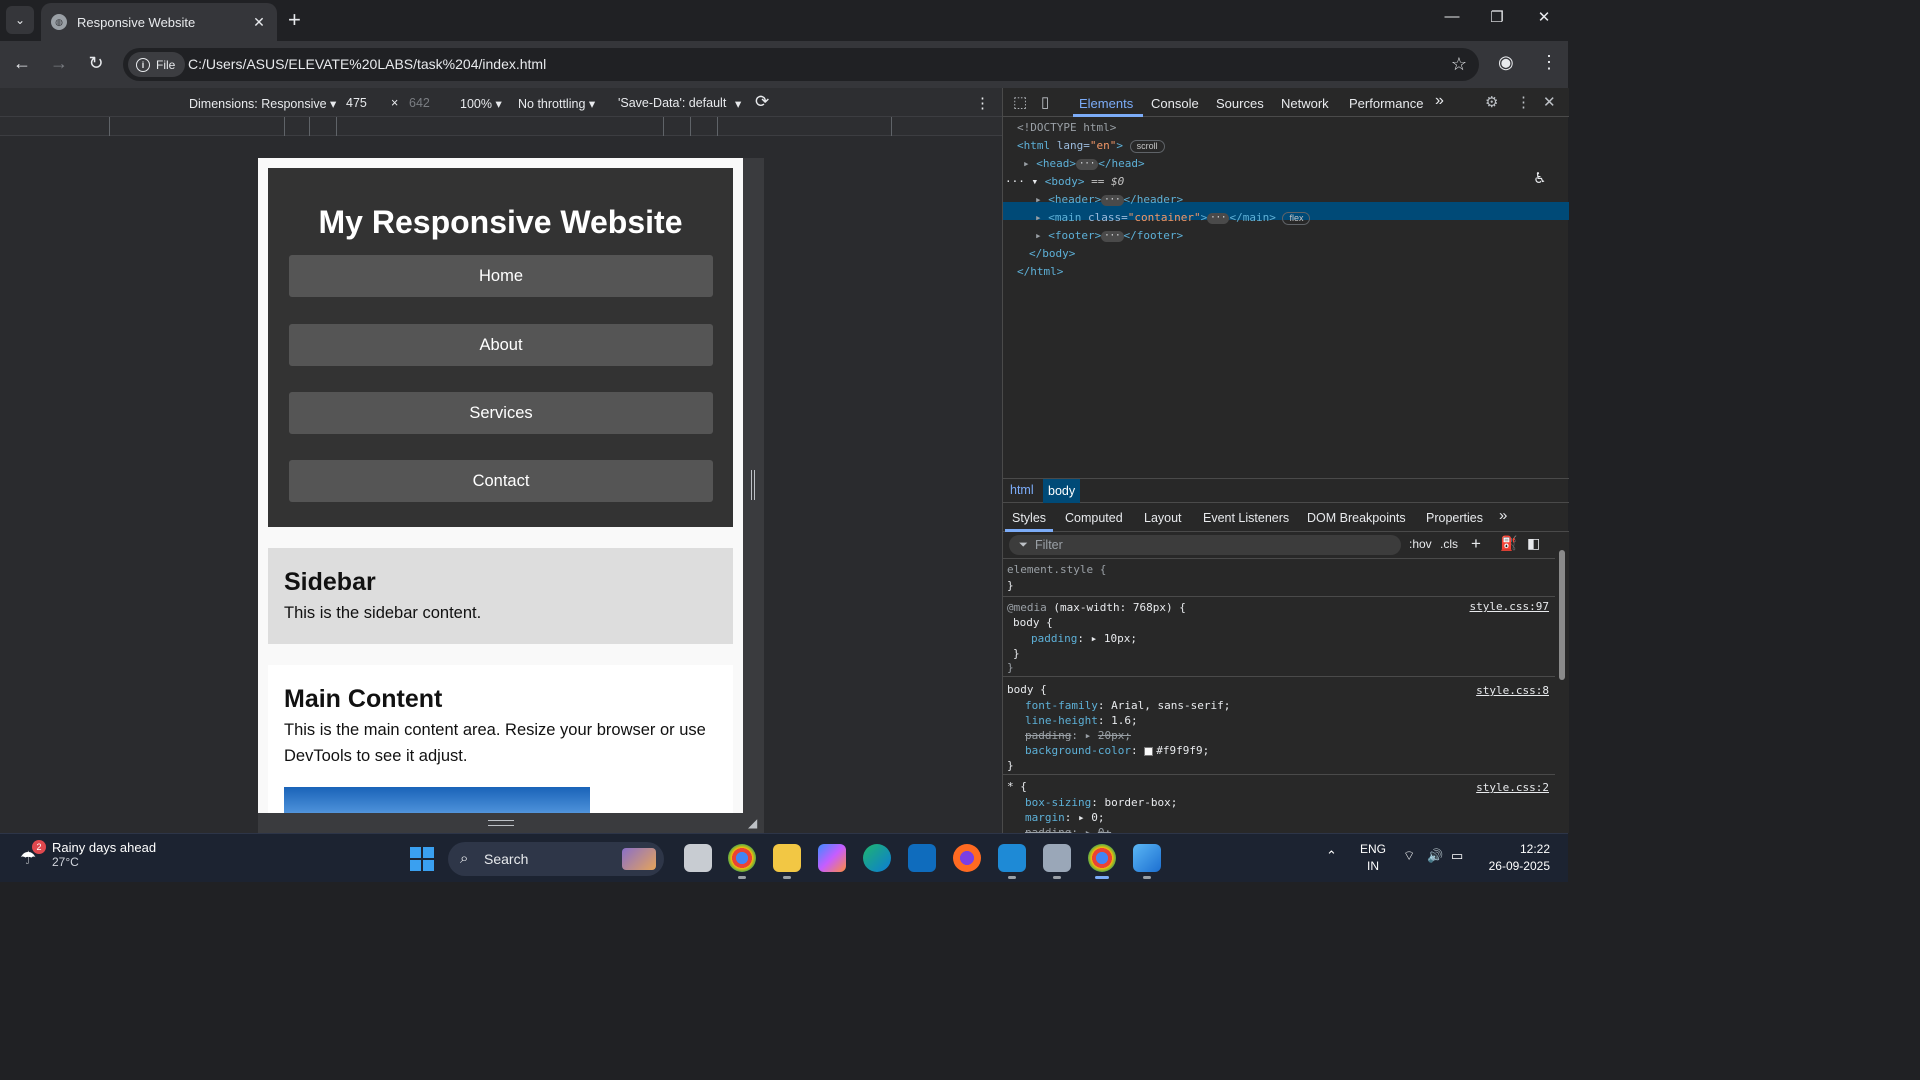 The width and height of the screenshot is (1920, 1080). Describe the element at coordinates (1117, 750) in the screenshot. I see `background-color-declaration: background-color: #f9f9f9;` at that location.